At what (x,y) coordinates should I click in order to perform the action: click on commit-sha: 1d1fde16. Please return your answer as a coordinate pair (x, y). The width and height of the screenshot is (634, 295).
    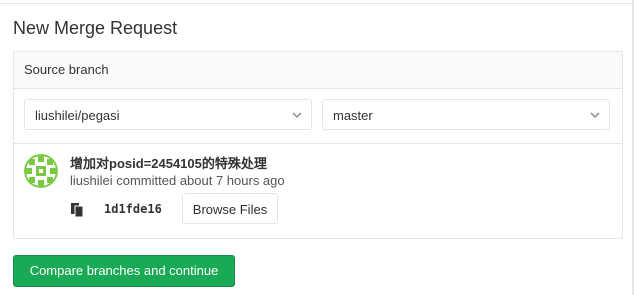
    Looking at the image, I should click on (133, 209).